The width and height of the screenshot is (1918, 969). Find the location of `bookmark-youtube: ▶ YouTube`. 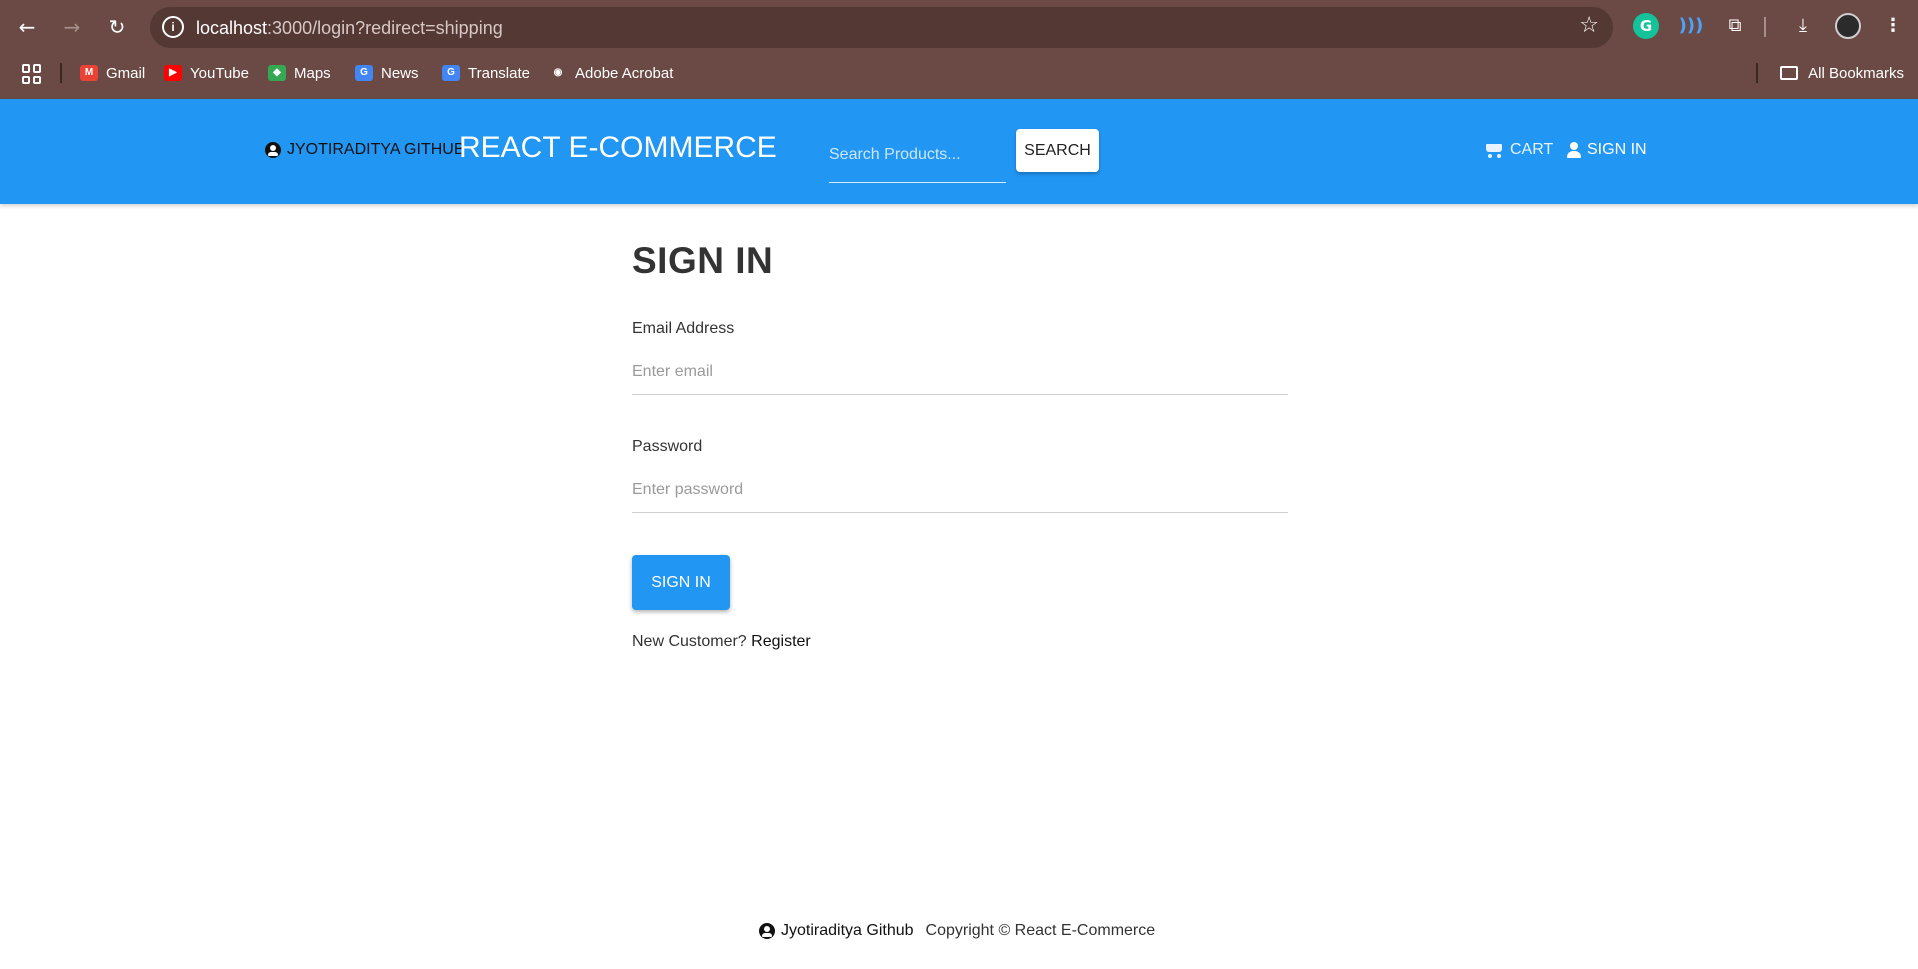

bookmark-youtube: ▶ YouTube is located at coordinates (206, 73).